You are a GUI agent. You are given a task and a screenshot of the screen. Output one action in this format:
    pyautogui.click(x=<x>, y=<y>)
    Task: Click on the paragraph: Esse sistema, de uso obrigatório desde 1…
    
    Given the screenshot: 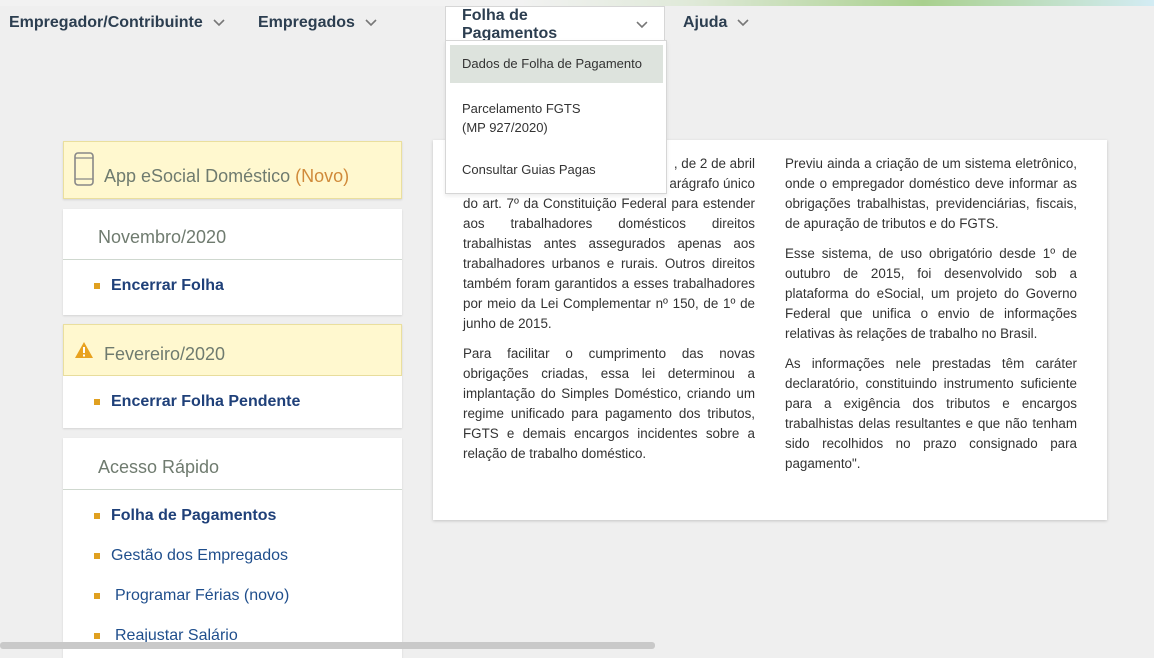 What is the action you would take?
    pyautogui.click(x=931, y=293)
    